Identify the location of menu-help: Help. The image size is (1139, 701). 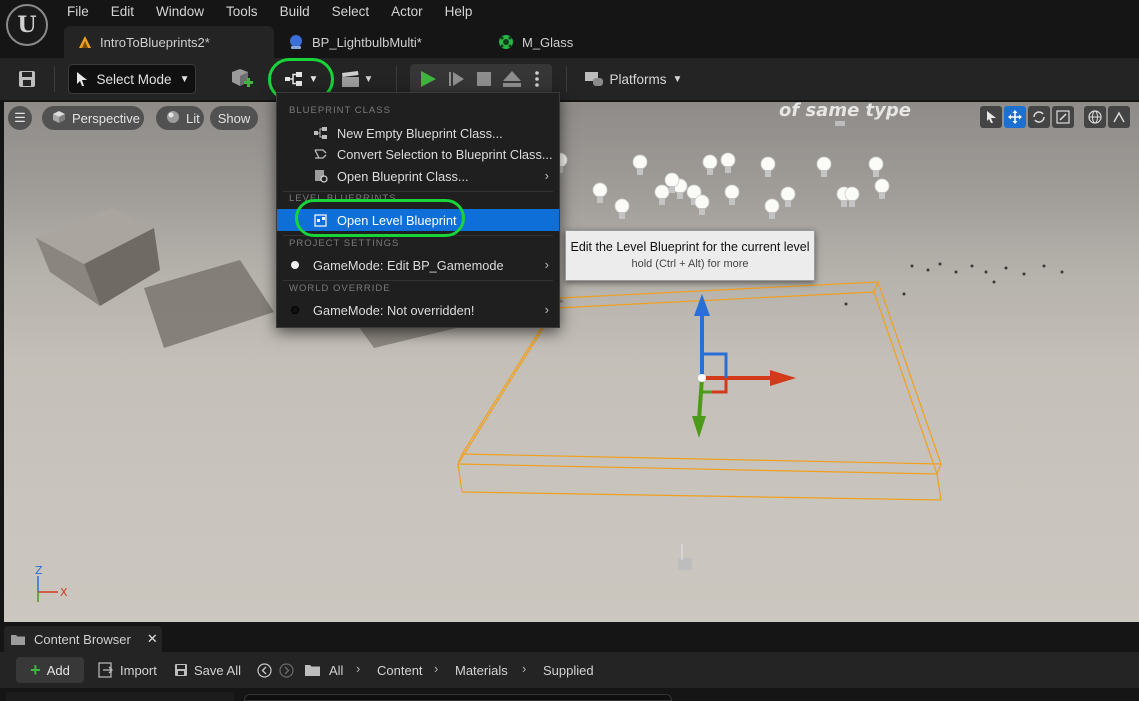
(459, 12).